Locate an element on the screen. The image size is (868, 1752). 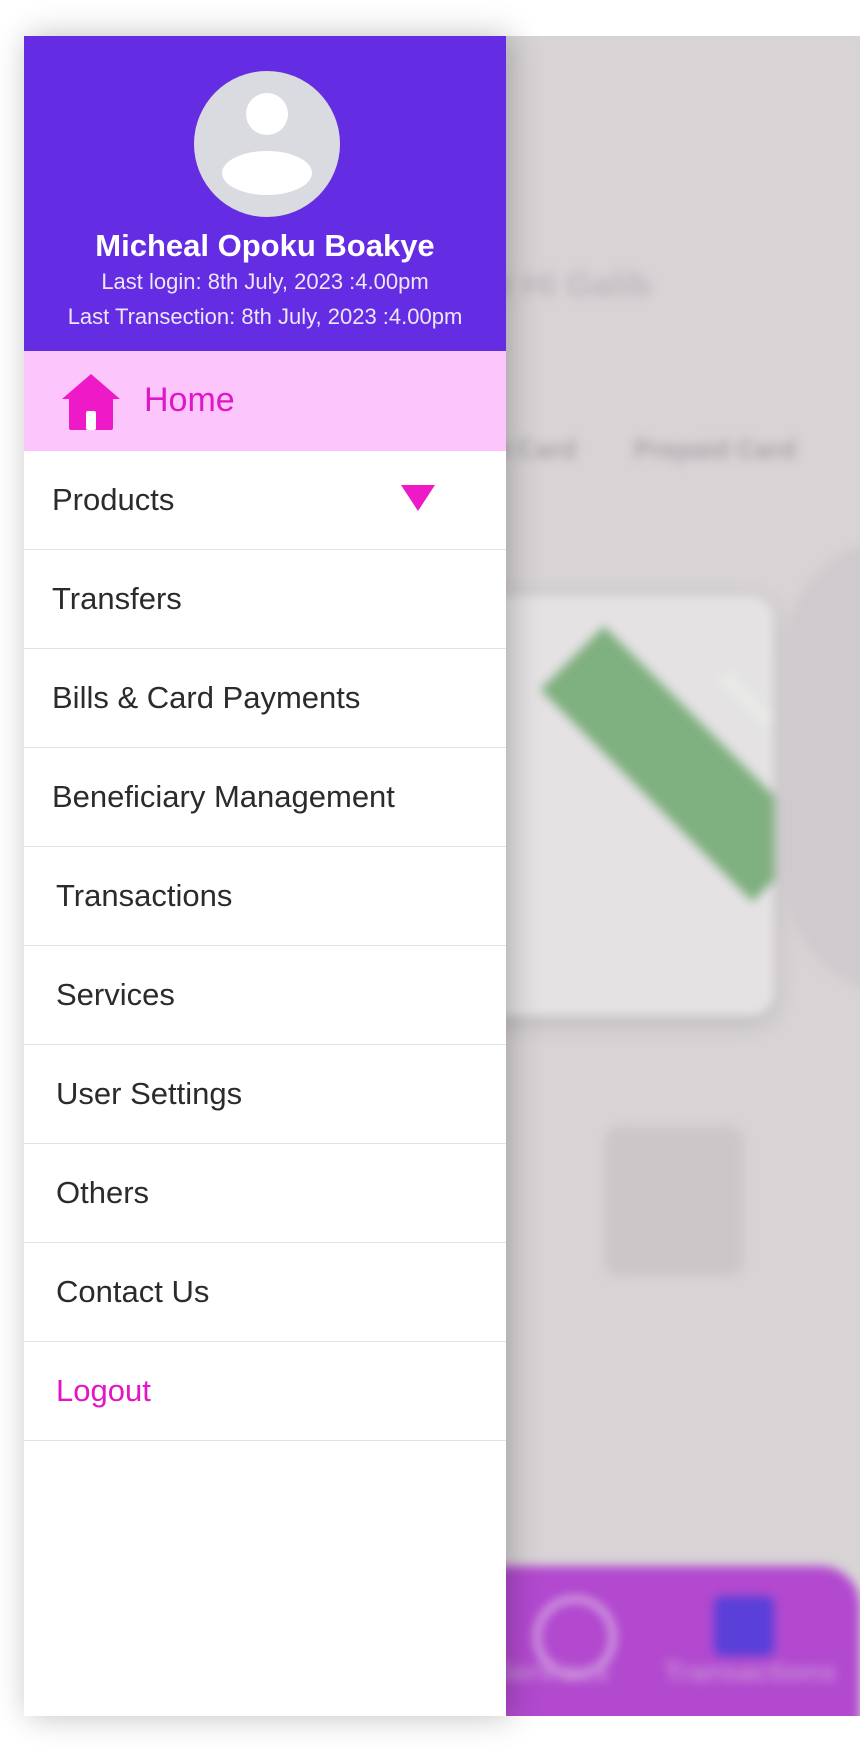
home-icon is located at coordinates (91, 402).